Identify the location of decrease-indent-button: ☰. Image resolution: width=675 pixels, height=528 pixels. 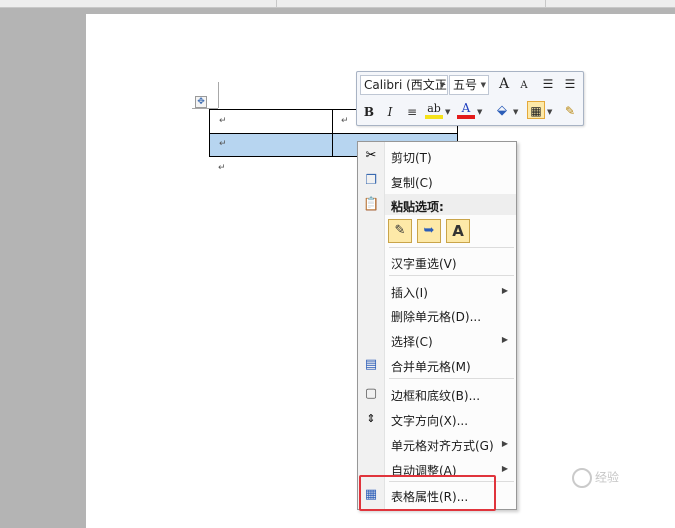
(548, 84).